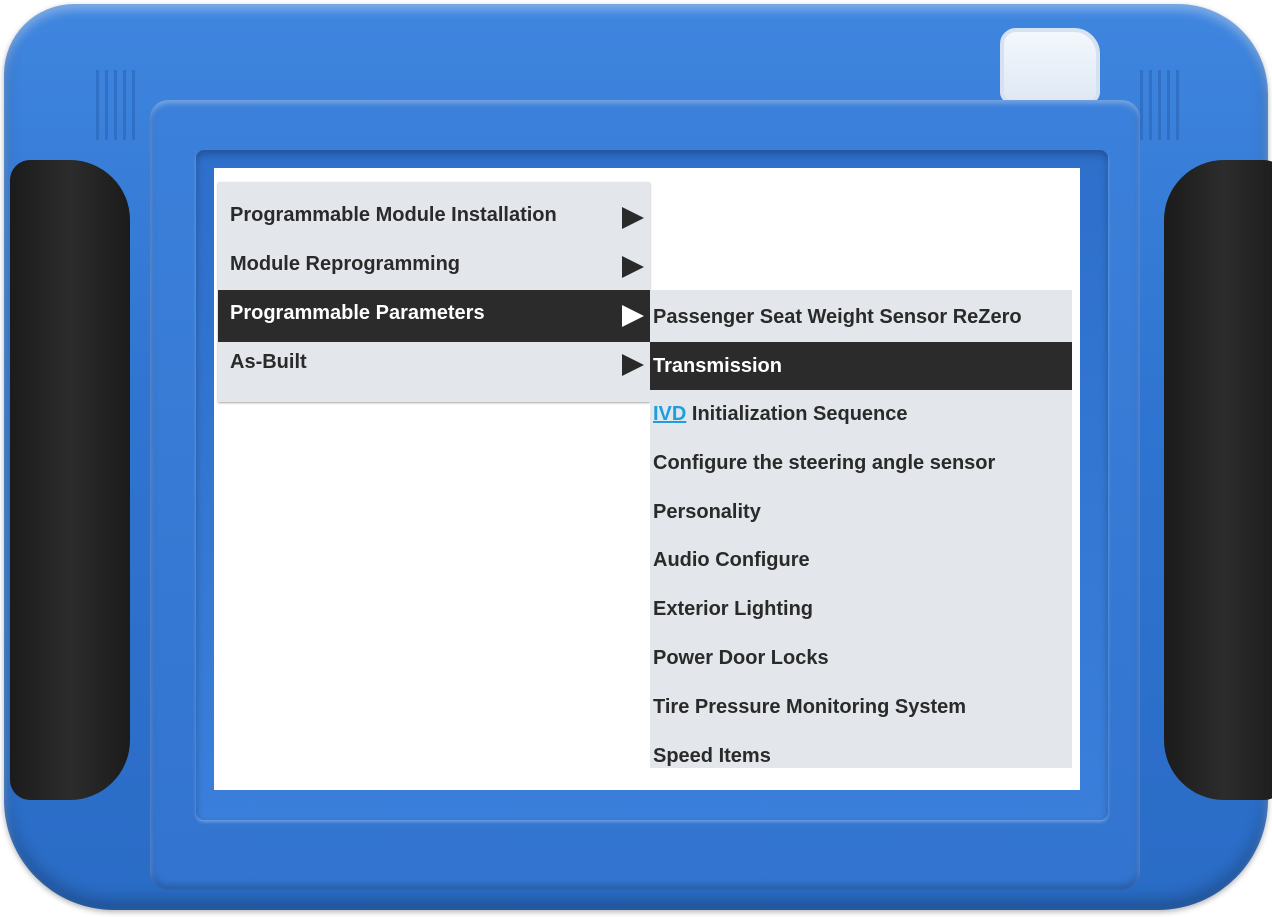 Image resolution: width=1272 pixels, height=917 pixels. I want to click on submenu-item-tire-pressure-monitoring: Tire Pressure Monitoring System, so click(861, 707).